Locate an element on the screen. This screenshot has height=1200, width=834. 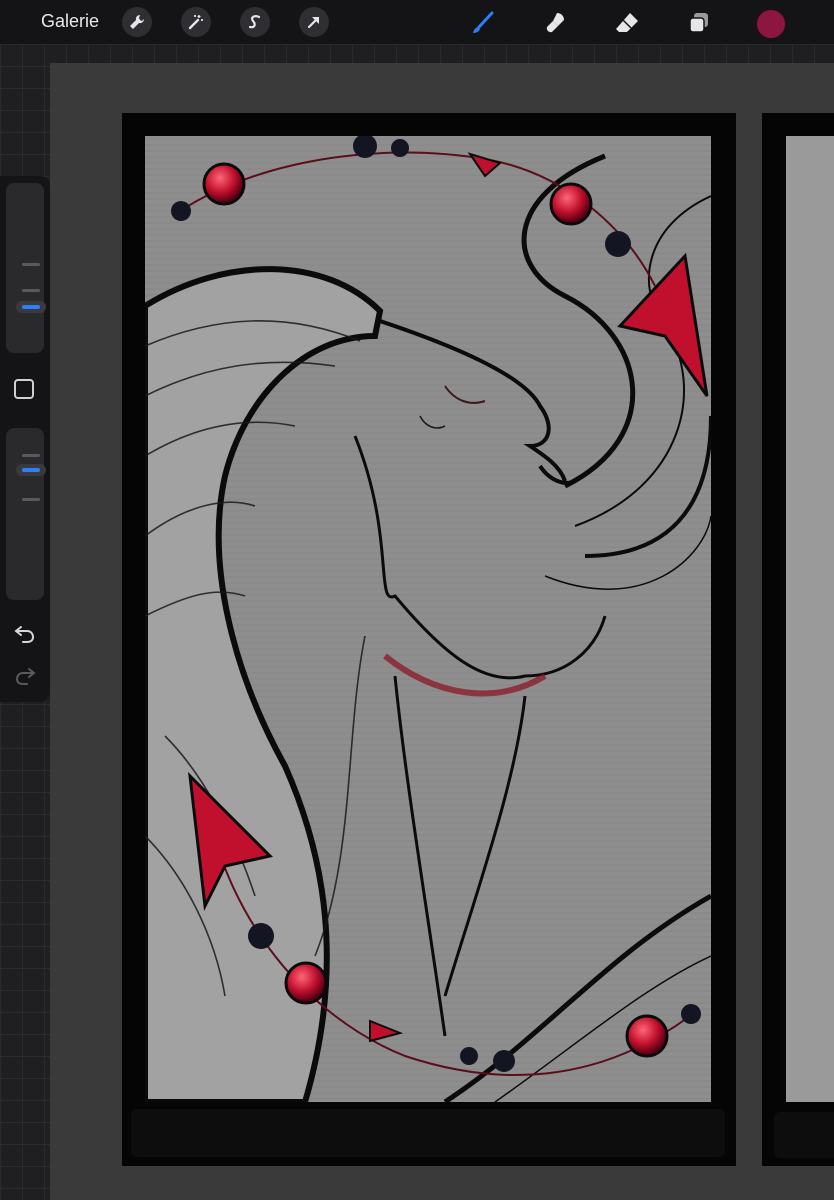
undo-icon is located at coordinates (24, 634).